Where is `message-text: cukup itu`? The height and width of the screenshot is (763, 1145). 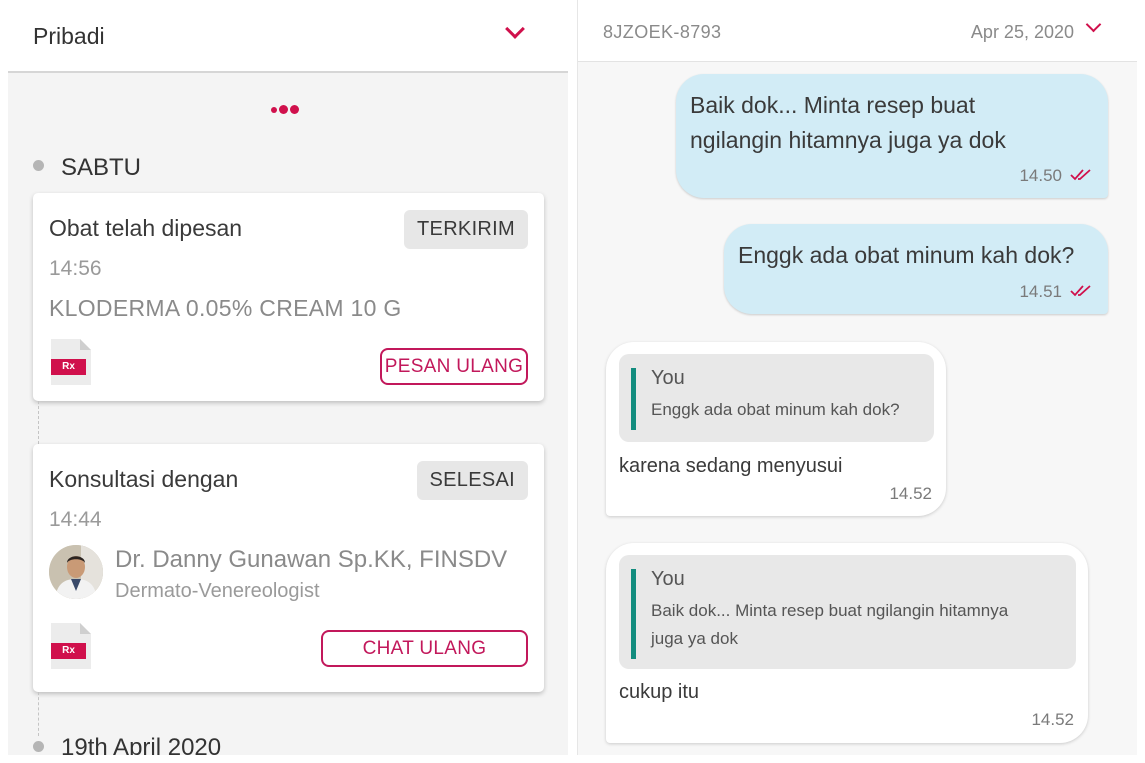 message-text: cukup itu is located at coordinates (659, 692).